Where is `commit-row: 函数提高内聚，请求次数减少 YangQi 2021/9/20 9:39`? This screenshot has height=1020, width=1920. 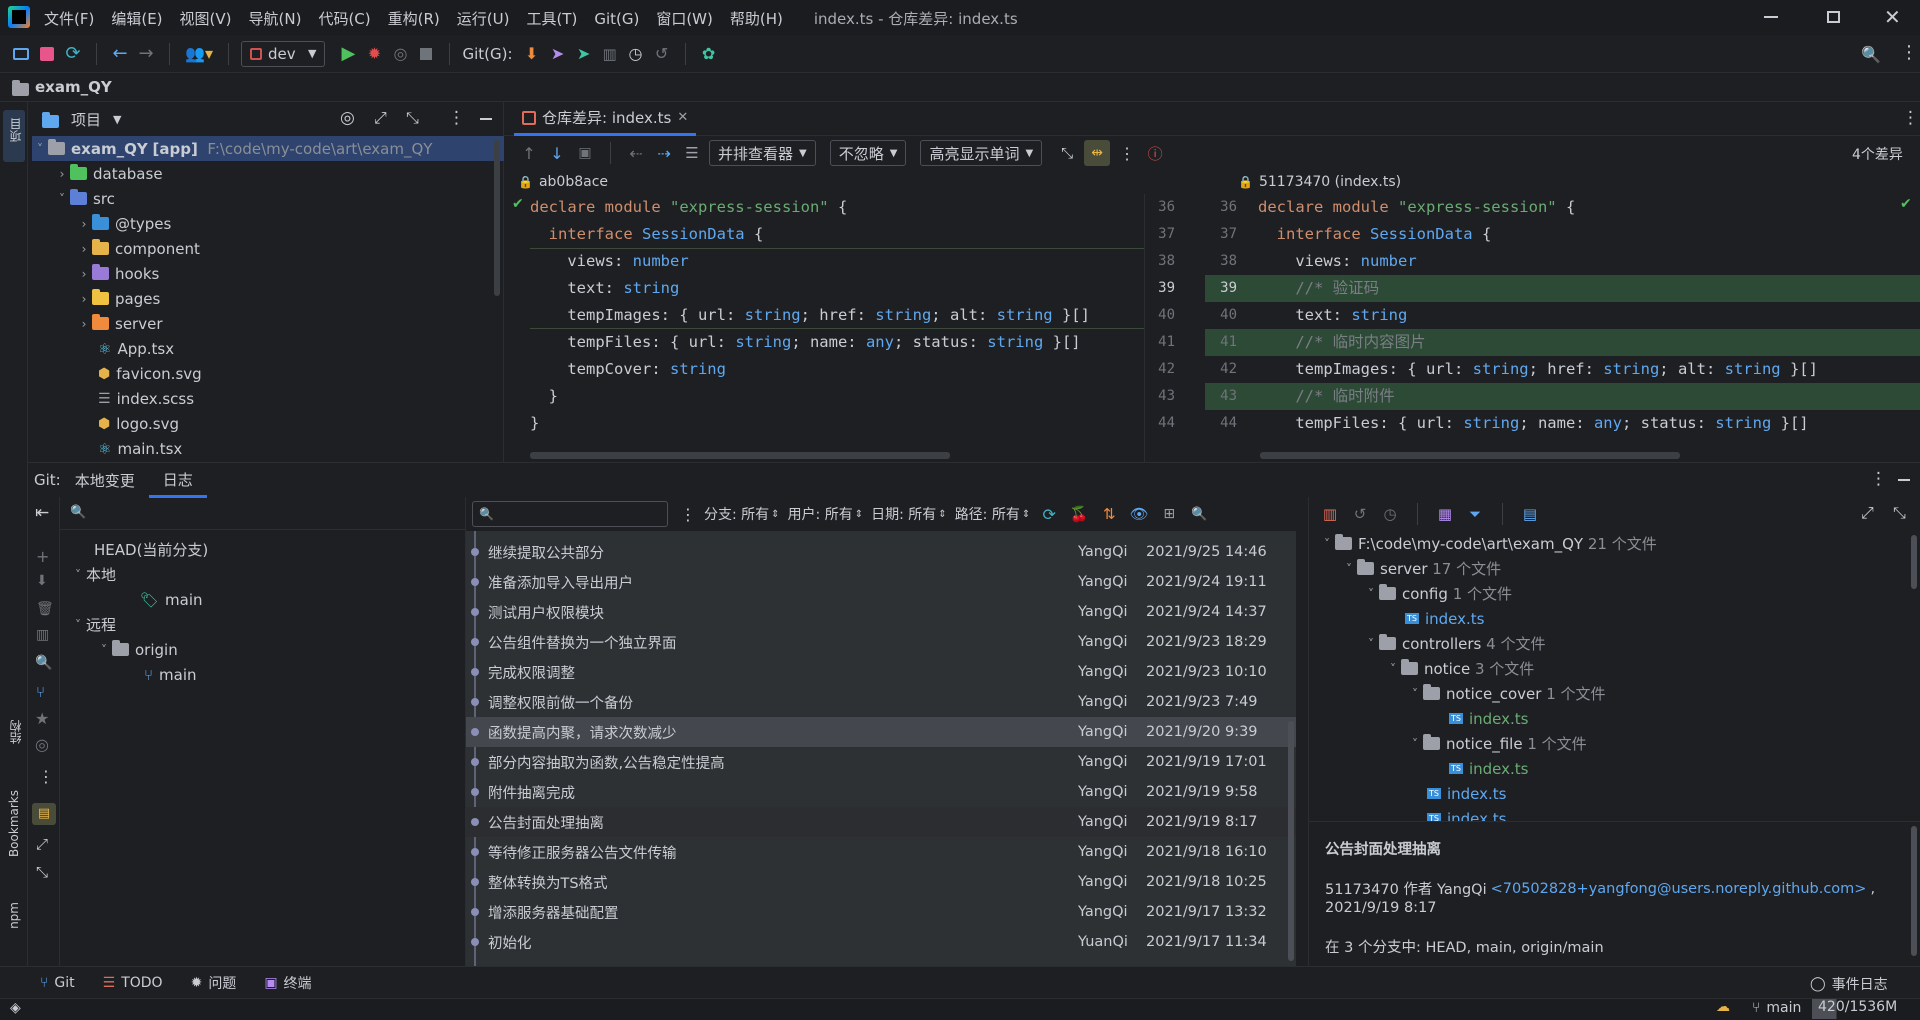
commit-row: 函数提高内聚，请求次数减少 YangQi 2021/9/20 9:39 is located at coordinates (881, 732).